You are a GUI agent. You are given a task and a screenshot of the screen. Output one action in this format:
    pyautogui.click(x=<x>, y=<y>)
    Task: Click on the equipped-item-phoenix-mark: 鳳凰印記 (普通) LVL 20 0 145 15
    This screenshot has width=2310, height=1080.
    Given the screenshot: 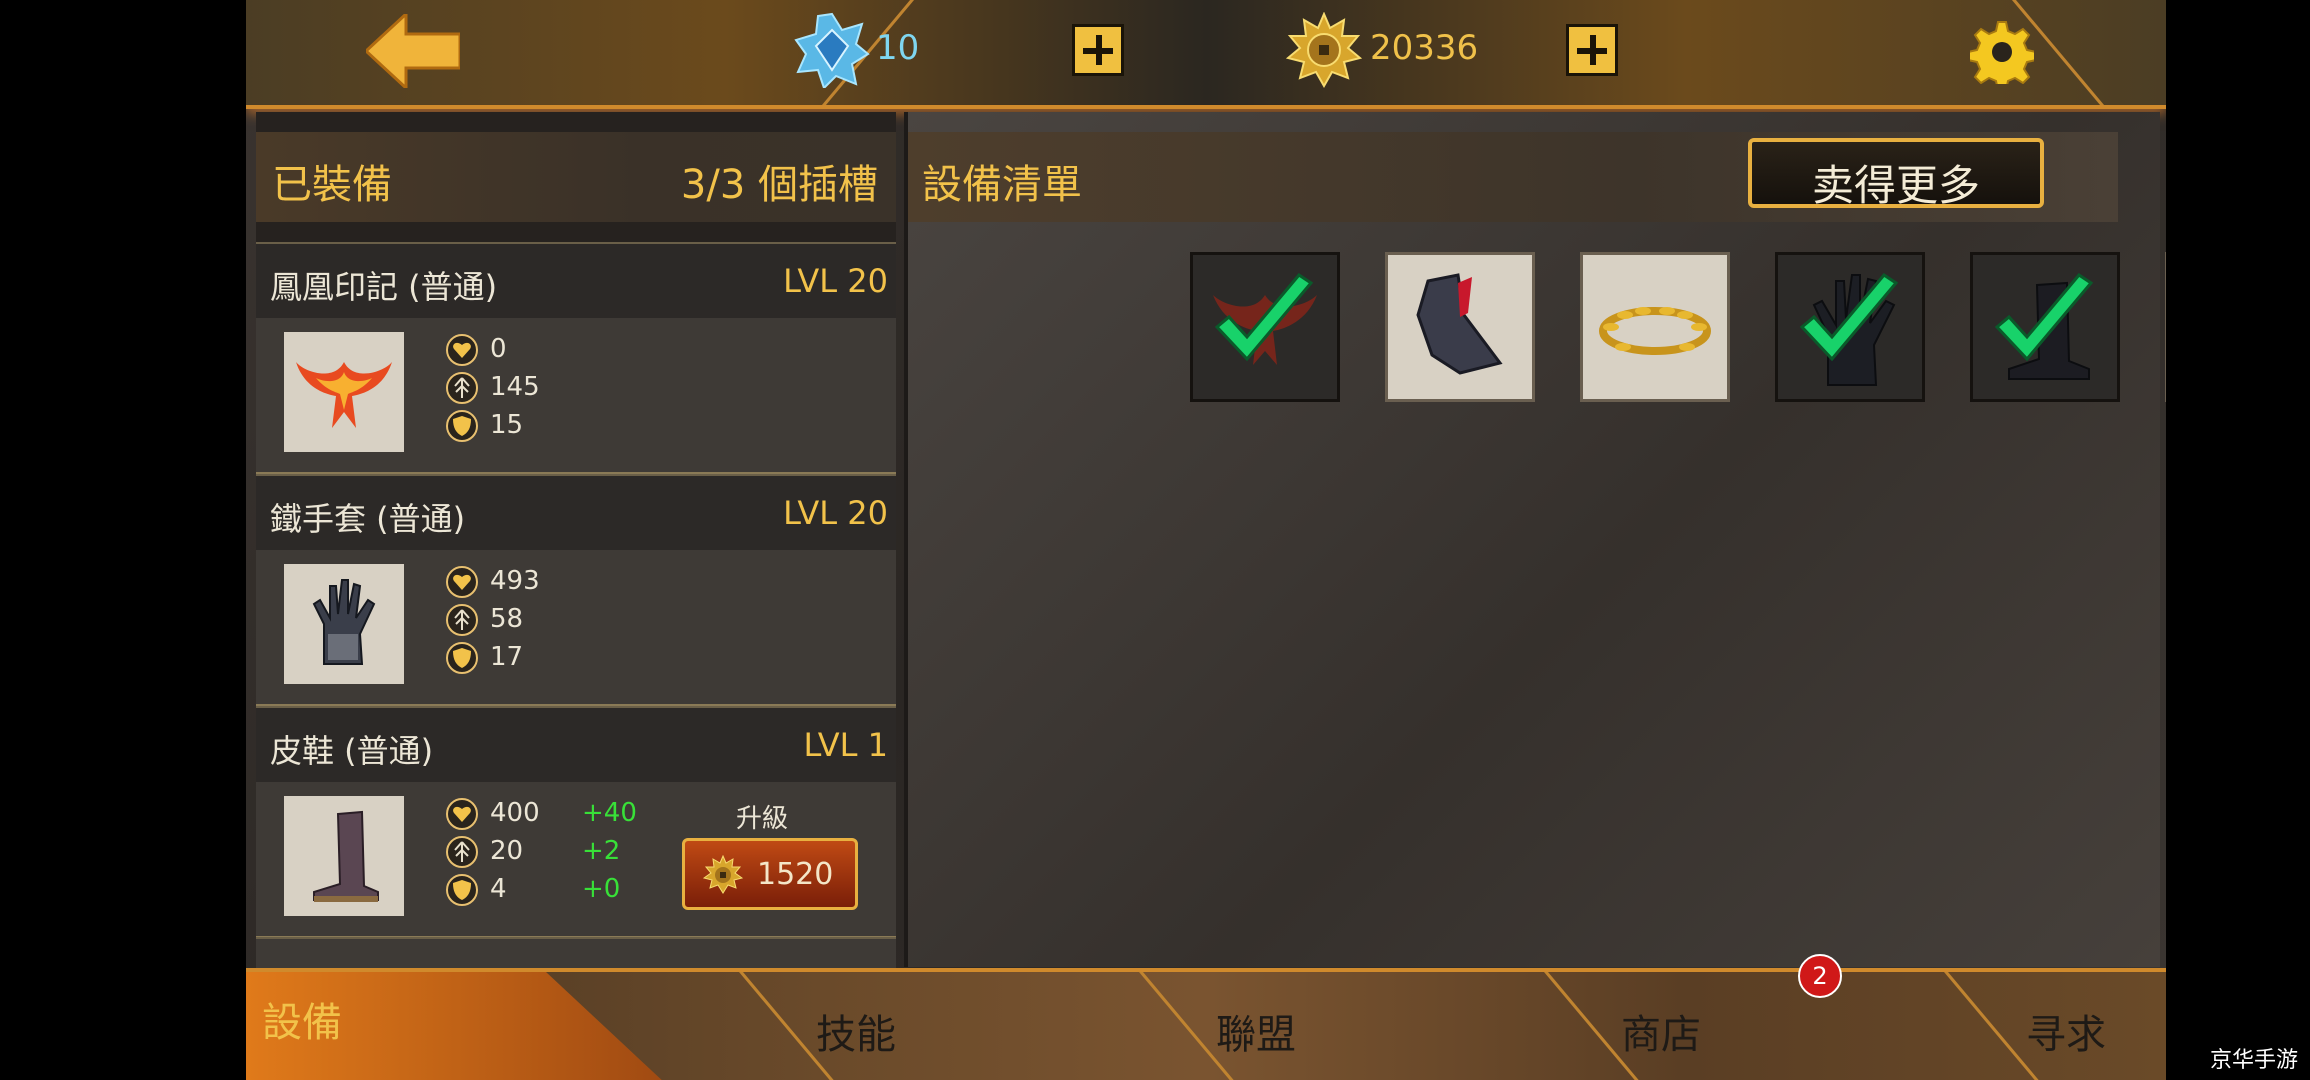 What is the action you would take?
    pyautogui.click(x=576, y=358)
    